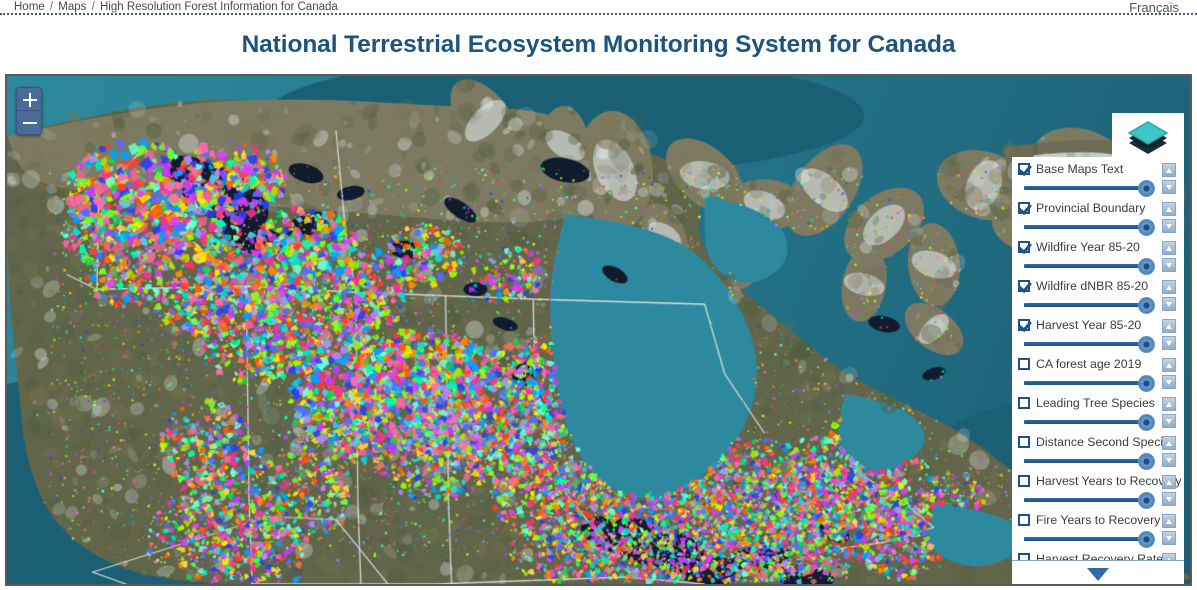 The height and width of the screenshot is (590, 1197). Describe the element at coordinates (1080, 168) in the screenshot. I see `layer-label: Base Maps Text` at that location.